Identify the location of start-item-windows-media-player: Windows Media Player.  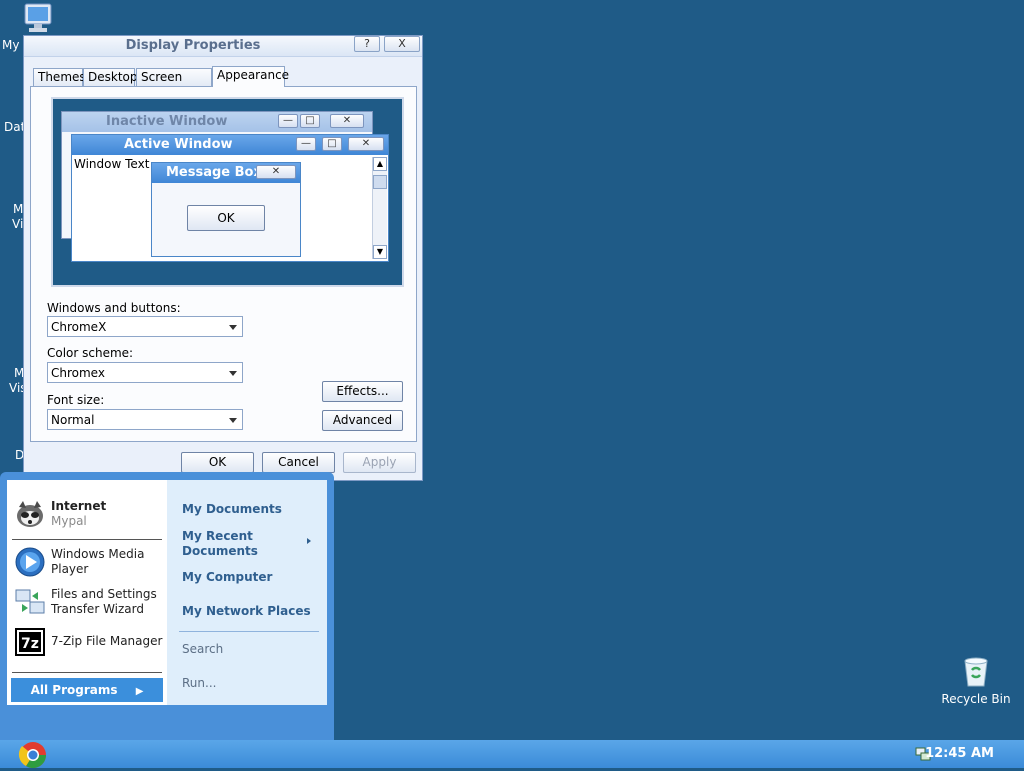
(87, 561).